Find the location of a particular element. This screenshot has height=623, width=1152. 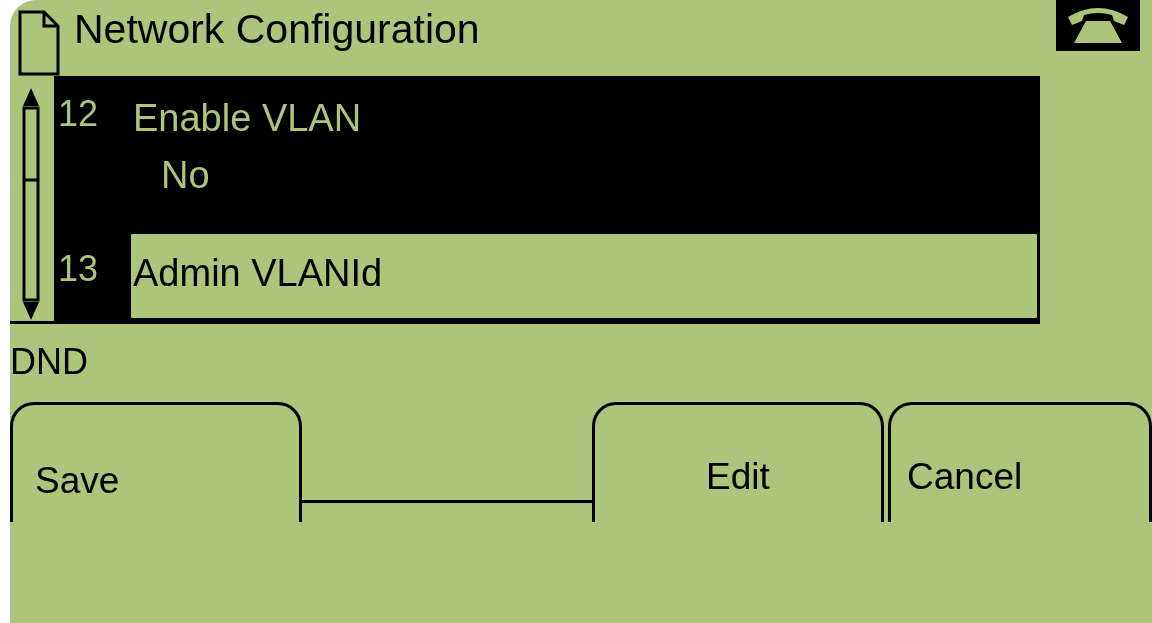

item-label: Admin VLANId is located at coordinates (258, 273).